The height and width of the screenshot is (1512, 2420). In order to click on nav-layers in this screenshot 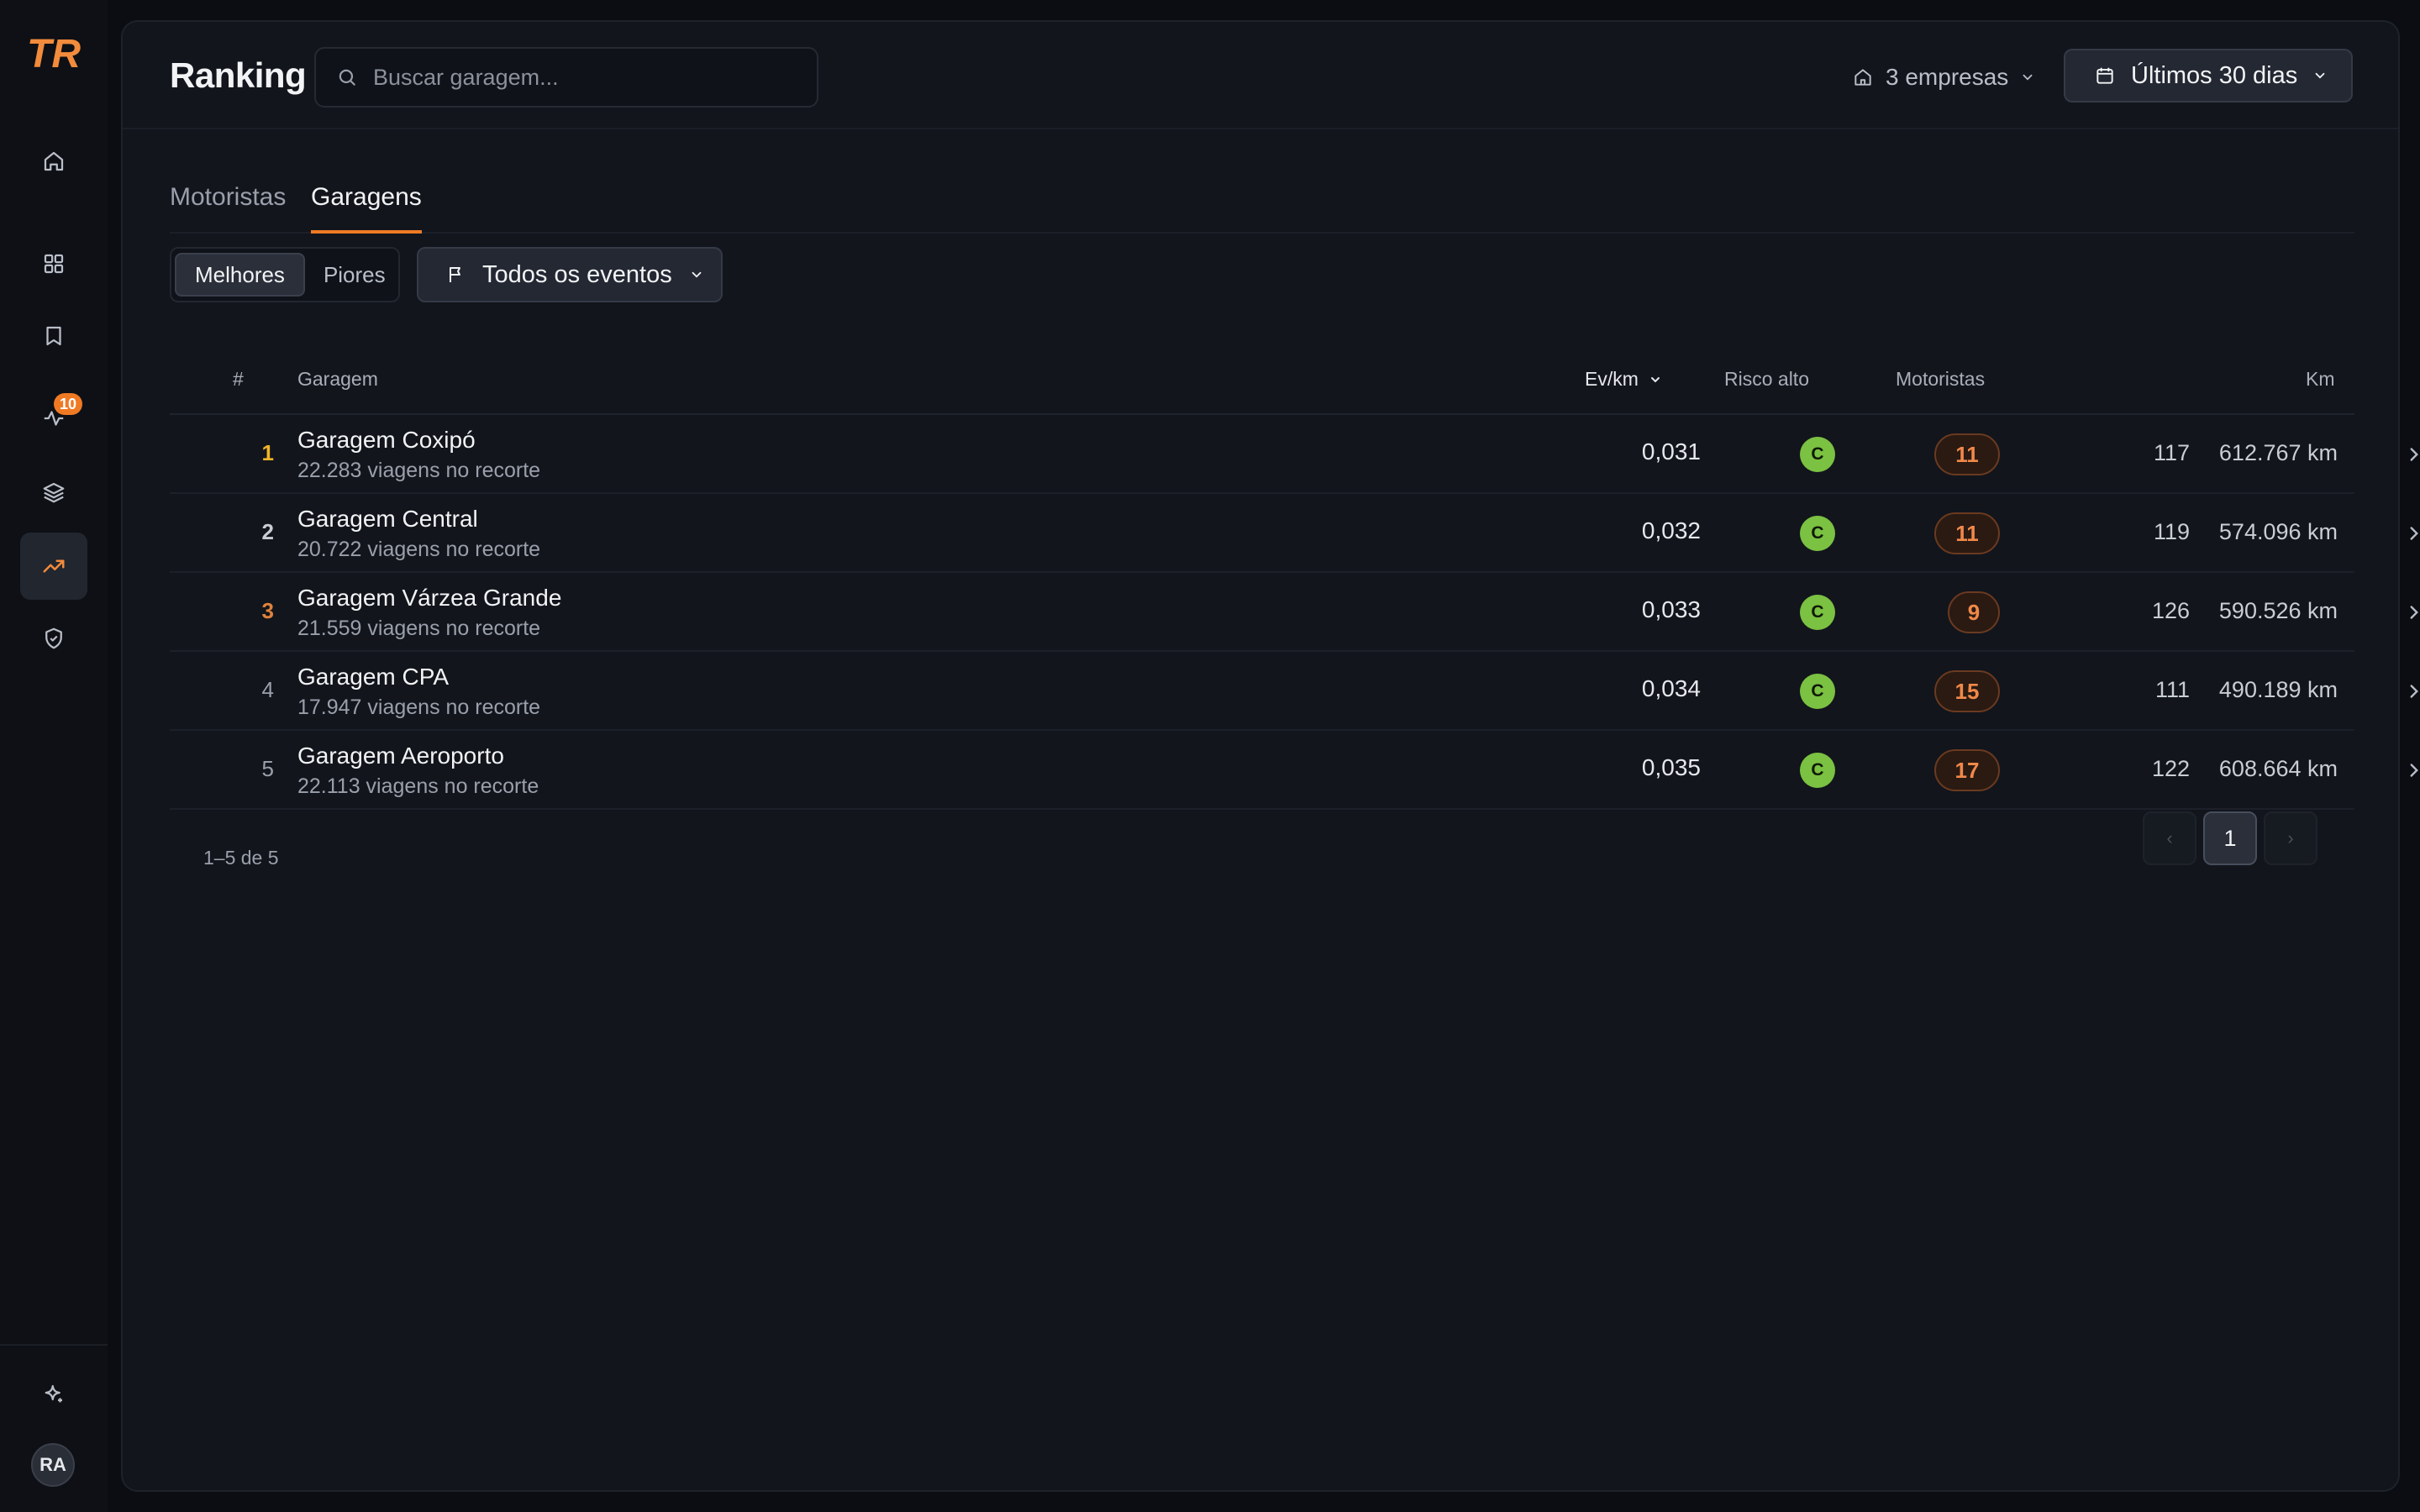, I will do `click(53, 492)`.